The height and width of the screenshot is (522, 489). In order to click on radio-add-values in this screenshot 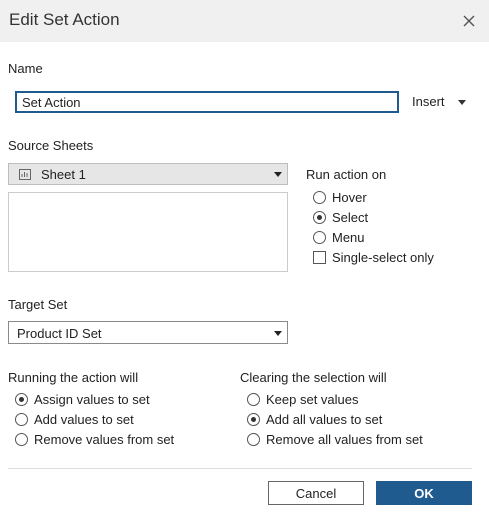, I will do `click(21, 419)`.